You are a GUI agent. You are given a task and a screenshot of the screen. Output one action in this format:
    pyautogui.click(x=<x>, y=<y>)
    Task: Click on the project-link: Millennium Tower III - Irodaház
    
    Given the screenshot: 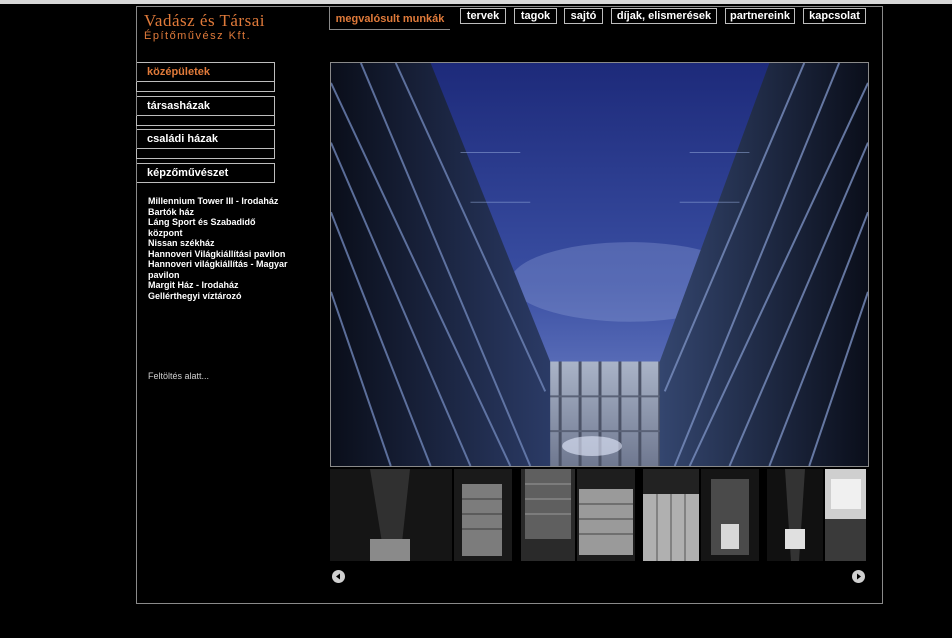 What is the action you would take?
    pyautogui.click(x=218, y=201)
    